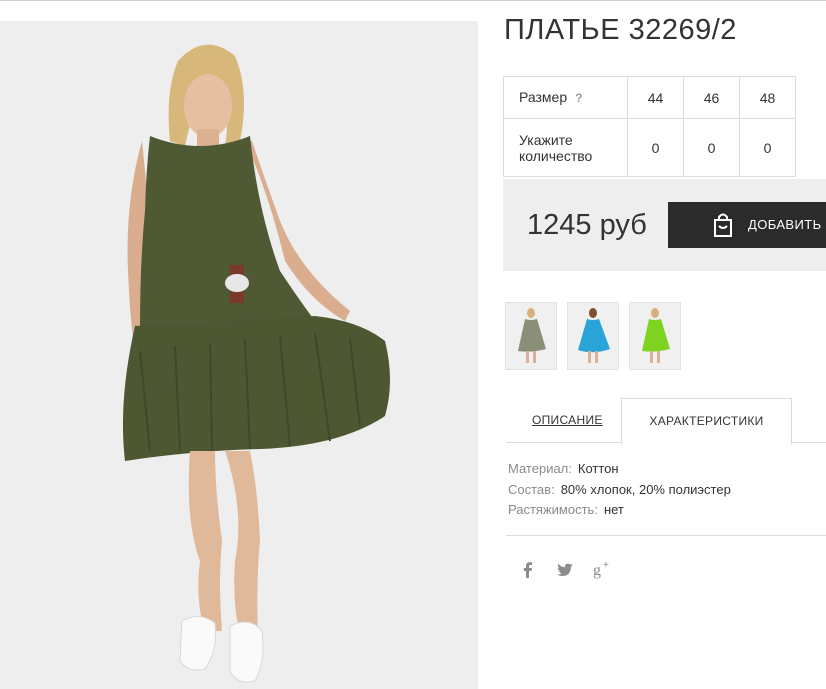 Image resolution: width=826 pixels, height=689 pixels. Describe the element at coordinates (723, 225) in the screenshot. I see `shopping-bag-icon` at that location.